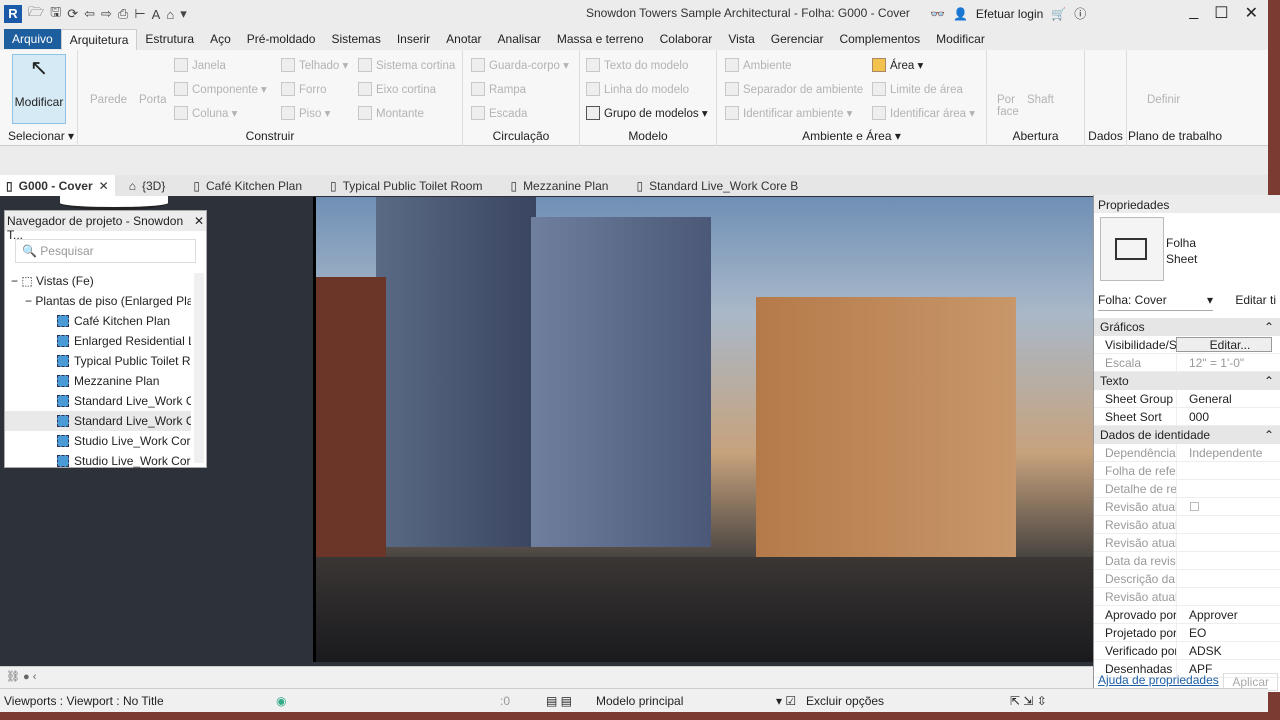 This screenshot has width=1280, height=720. What do you see at coordinates (508, 114) in the screenshot?
I see `stair-button: Escada` at bounding box center [508, 114].